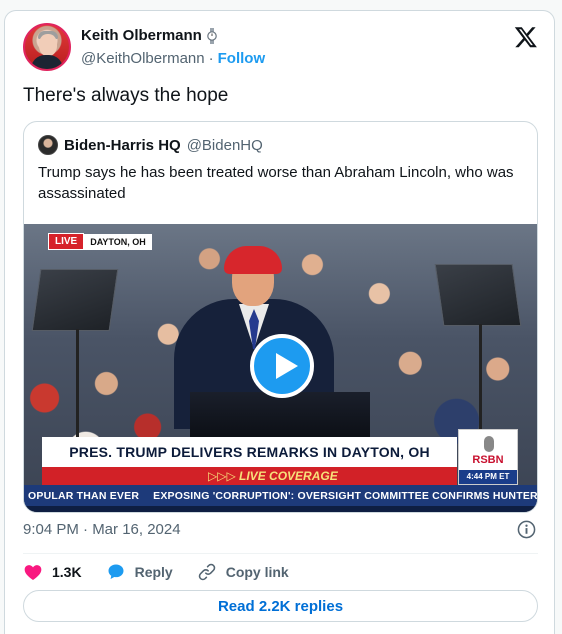 The width and height of the screenshot is (562, 634). I want to click on reply-bubble-icon, so click(116, 571).